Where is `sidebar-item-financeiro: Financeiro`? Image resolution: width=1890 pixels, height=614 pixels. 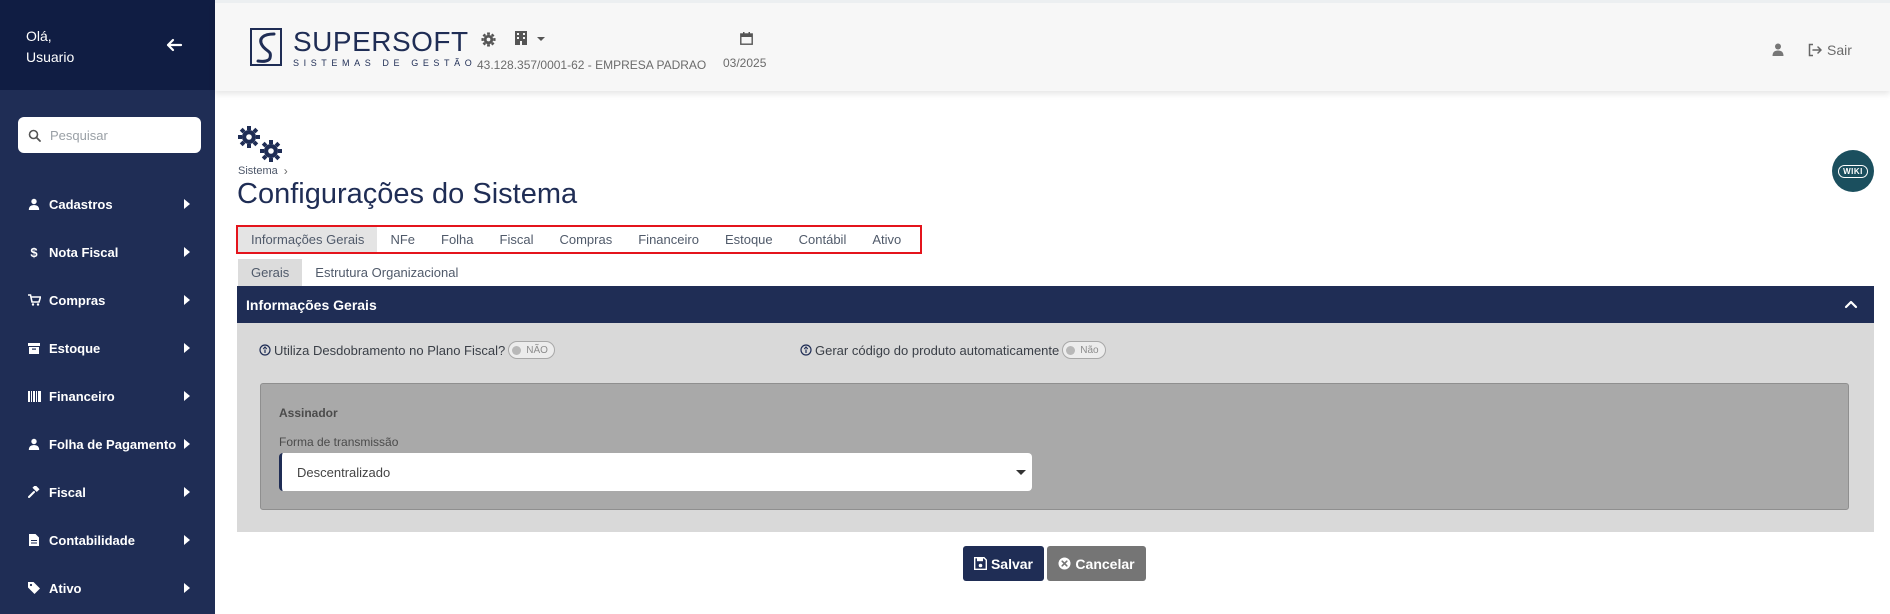 sidebar-item-financeiro: Financeiro is located at coordinates (107, 396).